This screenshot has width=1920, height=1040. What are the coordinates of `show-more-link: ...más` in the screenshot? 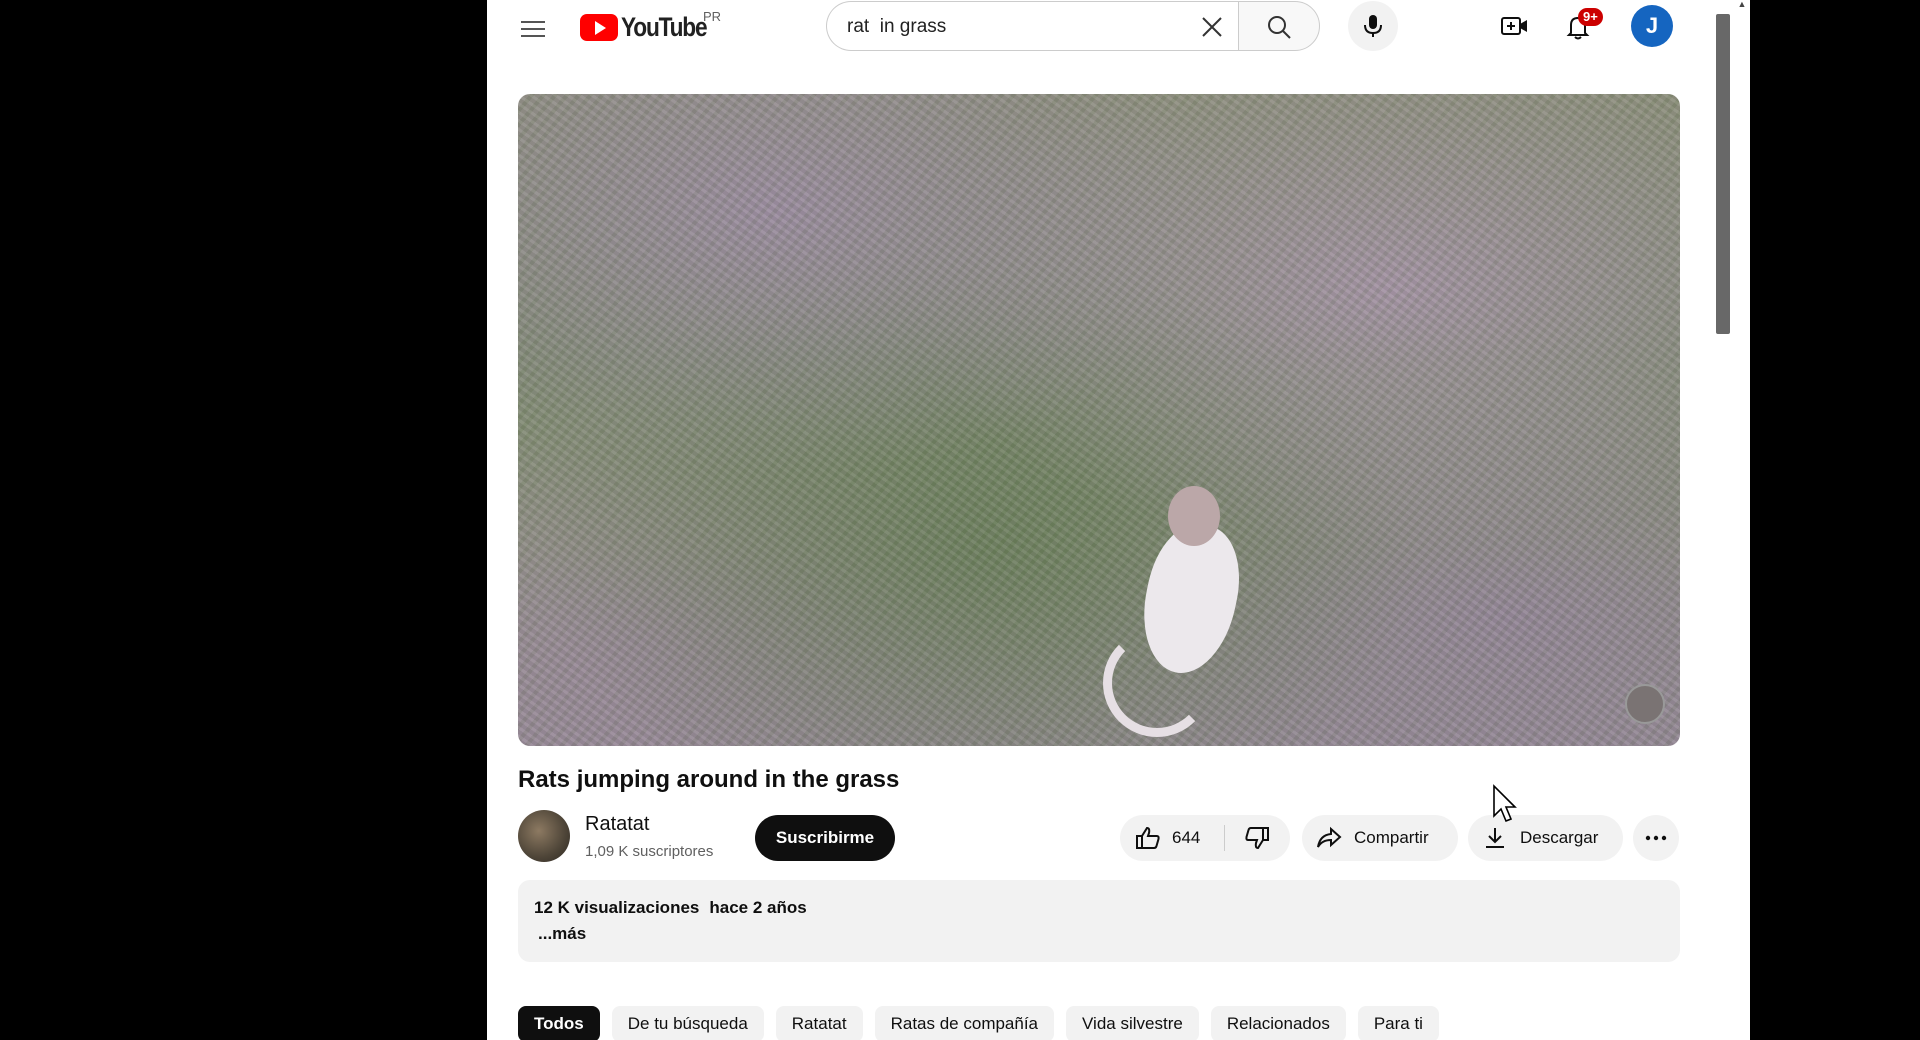 It's located at (562, 934).